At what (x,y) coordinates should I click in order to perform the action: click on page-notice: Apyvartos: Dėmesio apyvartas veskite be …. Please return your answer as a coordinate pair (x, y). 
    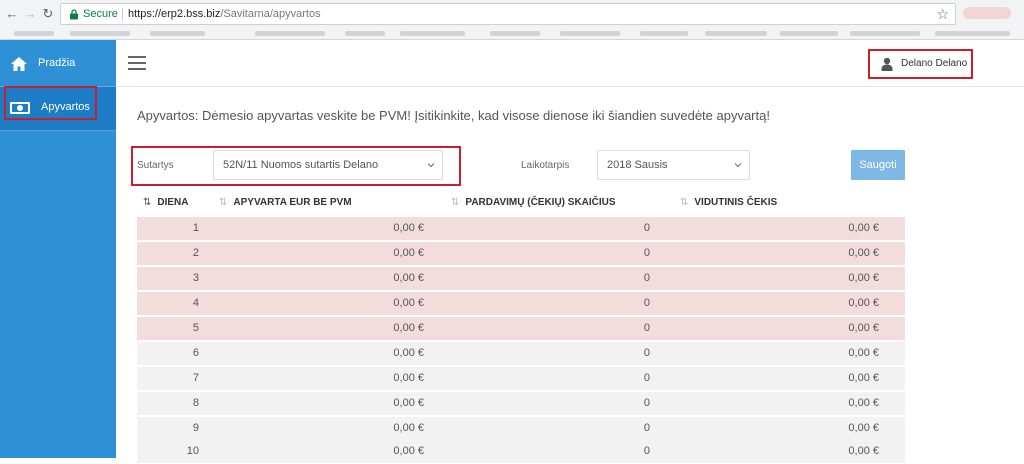
    Looking at the image, I should click on (453, 115).